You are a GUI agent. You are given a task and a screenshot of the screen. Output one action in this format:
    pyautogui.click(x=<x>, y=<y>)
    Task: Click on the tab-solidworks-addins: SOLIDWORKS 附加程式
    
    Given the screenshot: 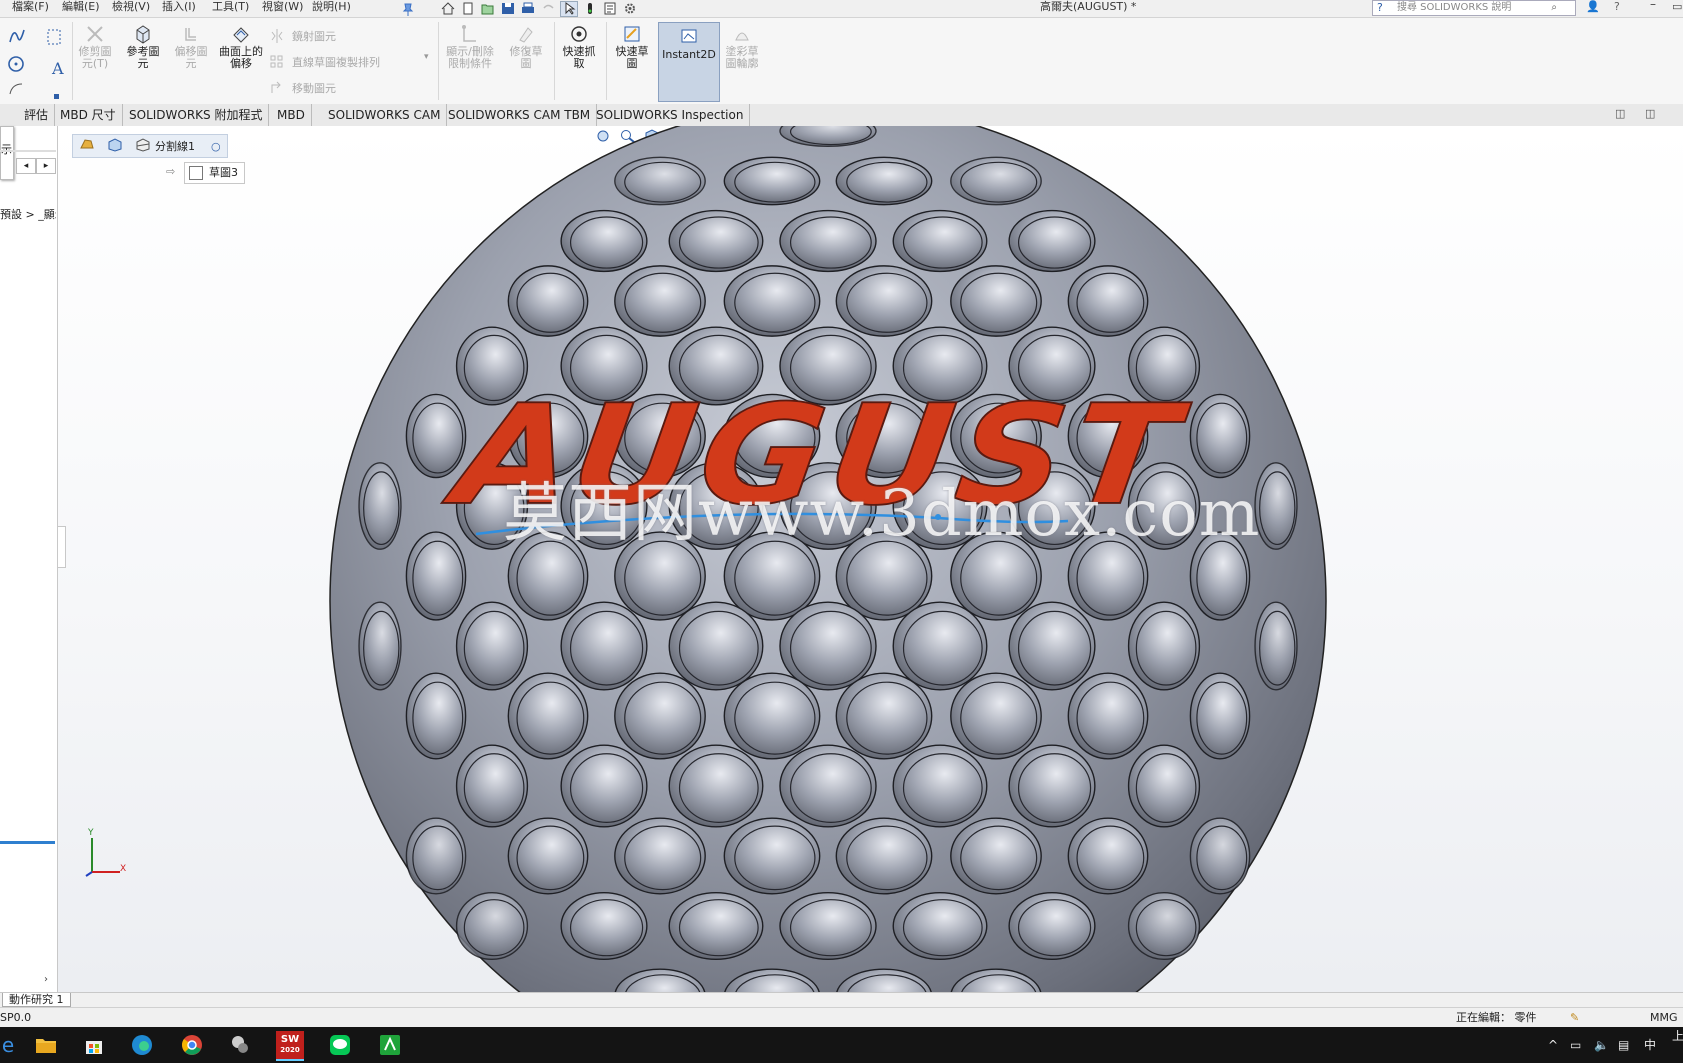 What is the action you would take?
    pyautogui.click(x=196, y=115)
    